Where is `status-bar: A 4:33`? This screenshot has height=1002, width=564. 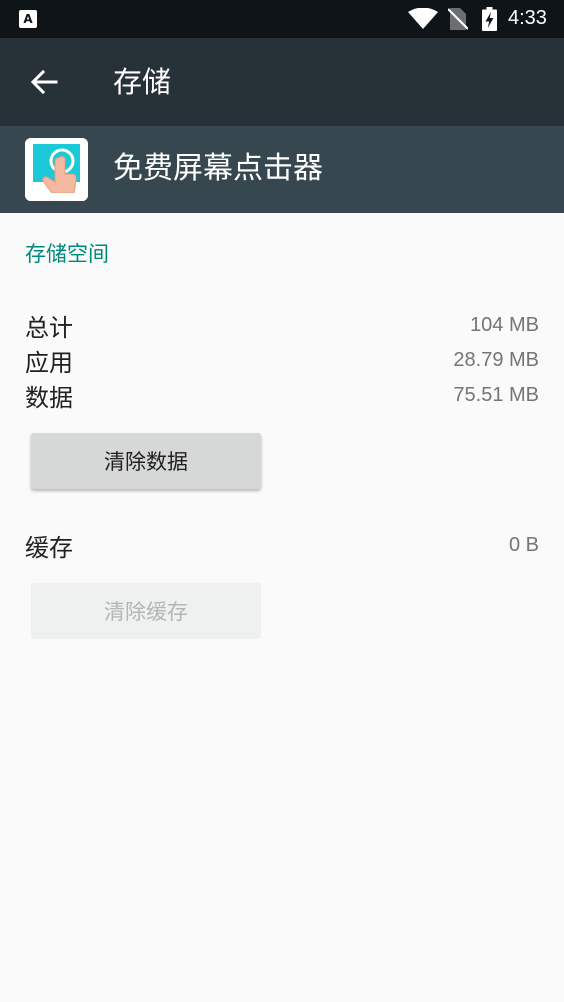 status-bar: A 4:33 is located at coordinates (282, 19).